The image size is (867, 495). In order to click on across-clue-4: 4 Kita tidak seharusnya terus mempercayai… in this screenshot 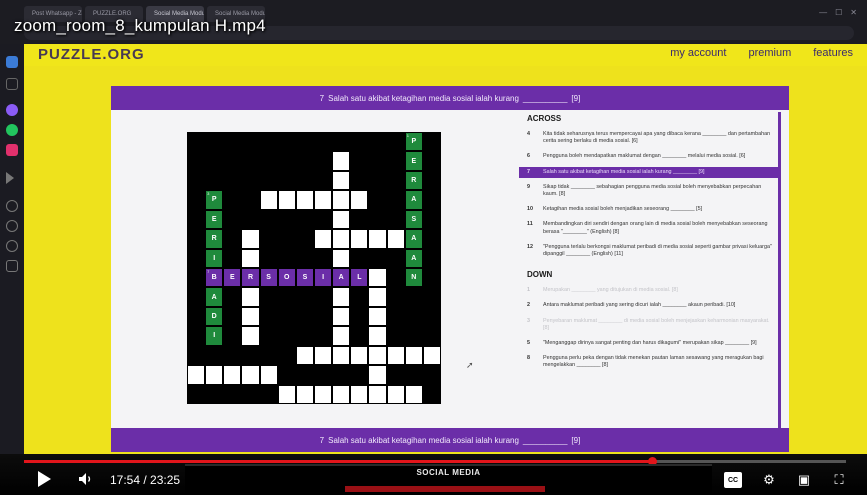, I will do `click(648, 138)`.